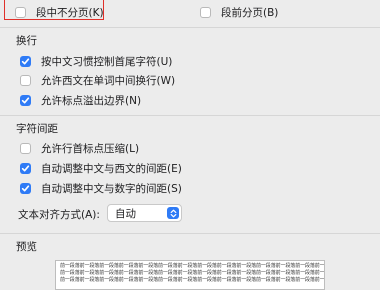 The width and height of the screenshot is (380, 290). What do you see at coordinates (107, 61) in the screenshot?
I see `kinsoku-label: 按中文习惯控制首尾字符(U)` at bounding box center [107, 61].